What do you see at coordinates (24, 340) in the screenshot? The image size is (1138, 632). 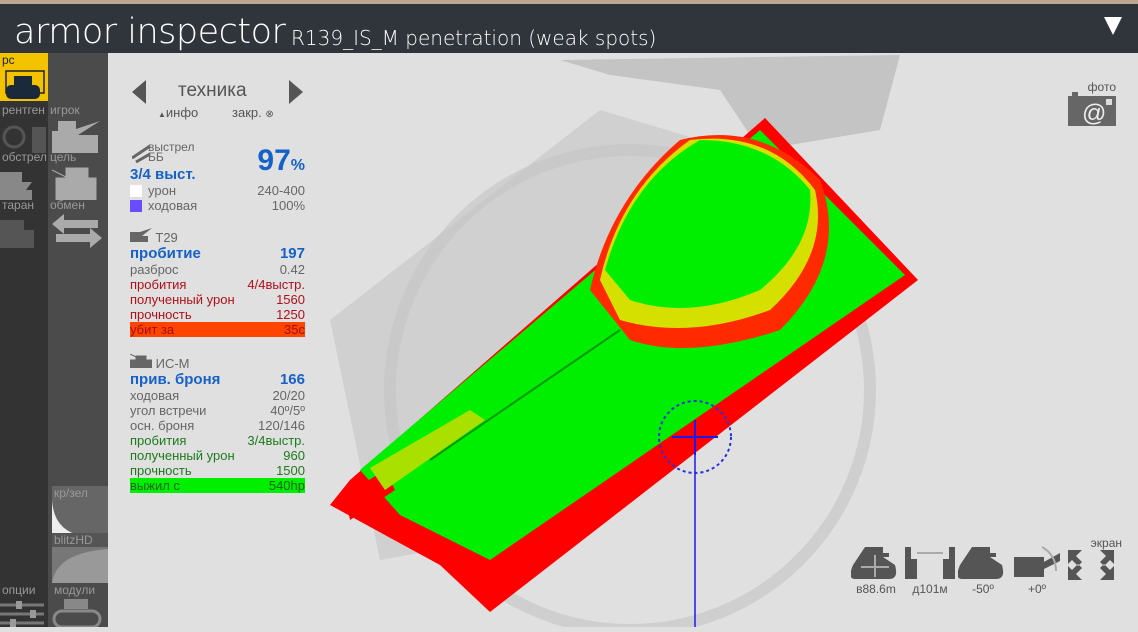 I see `sidebar-primary: рс рентген обстрел таран опции` at bounding box center [24, 340].